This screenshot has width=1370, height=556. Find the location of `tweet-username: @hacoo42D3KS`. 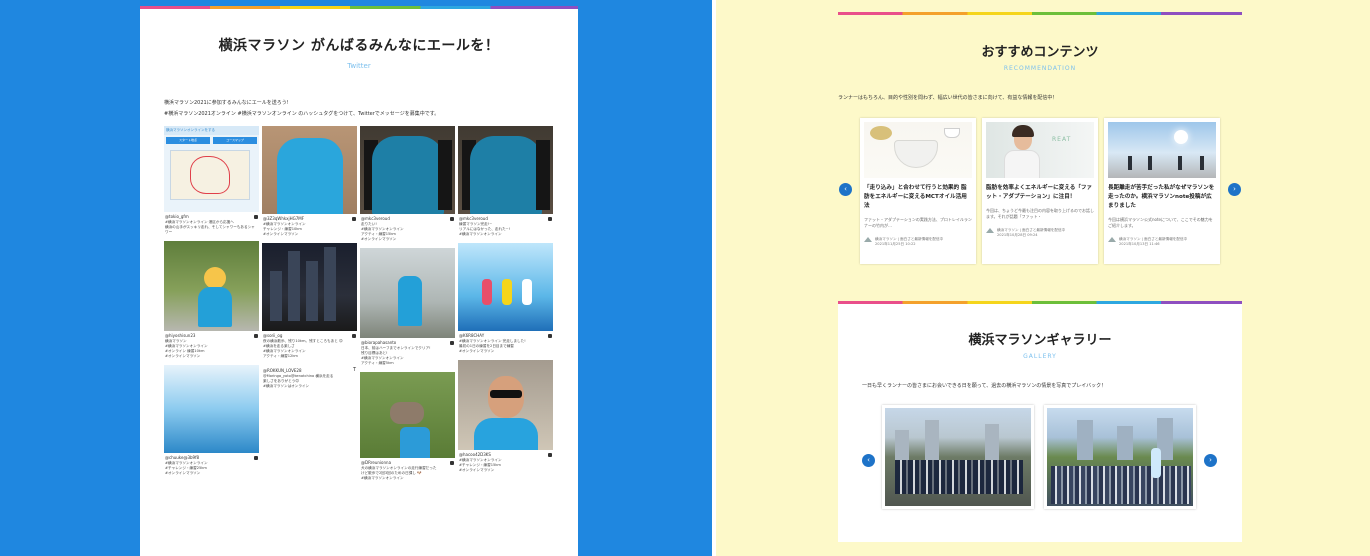

tweet-username: @hacoo42D3KS is located at coordinates (475, 454).